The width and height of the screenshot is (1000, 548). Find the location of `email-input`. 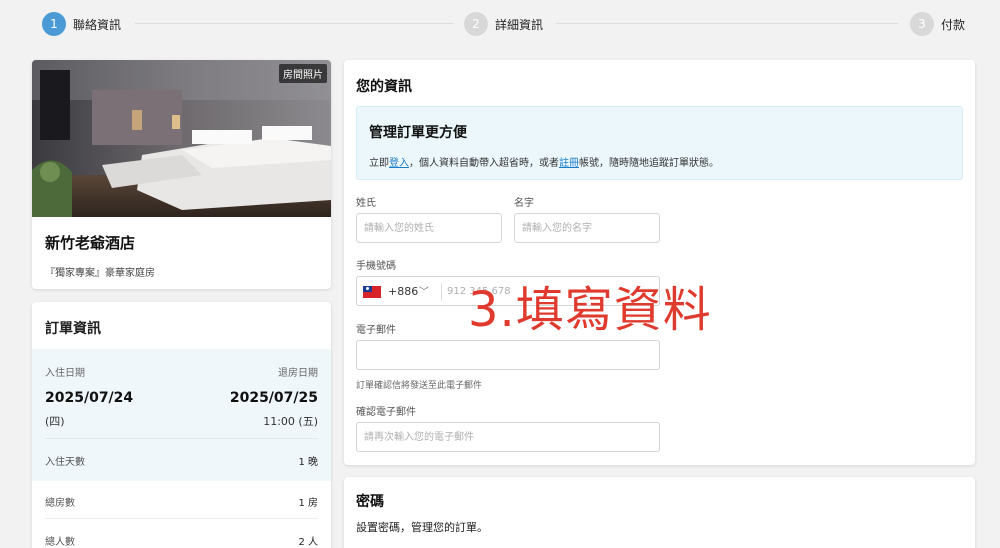

email-input is located at coordinates (508, 355).